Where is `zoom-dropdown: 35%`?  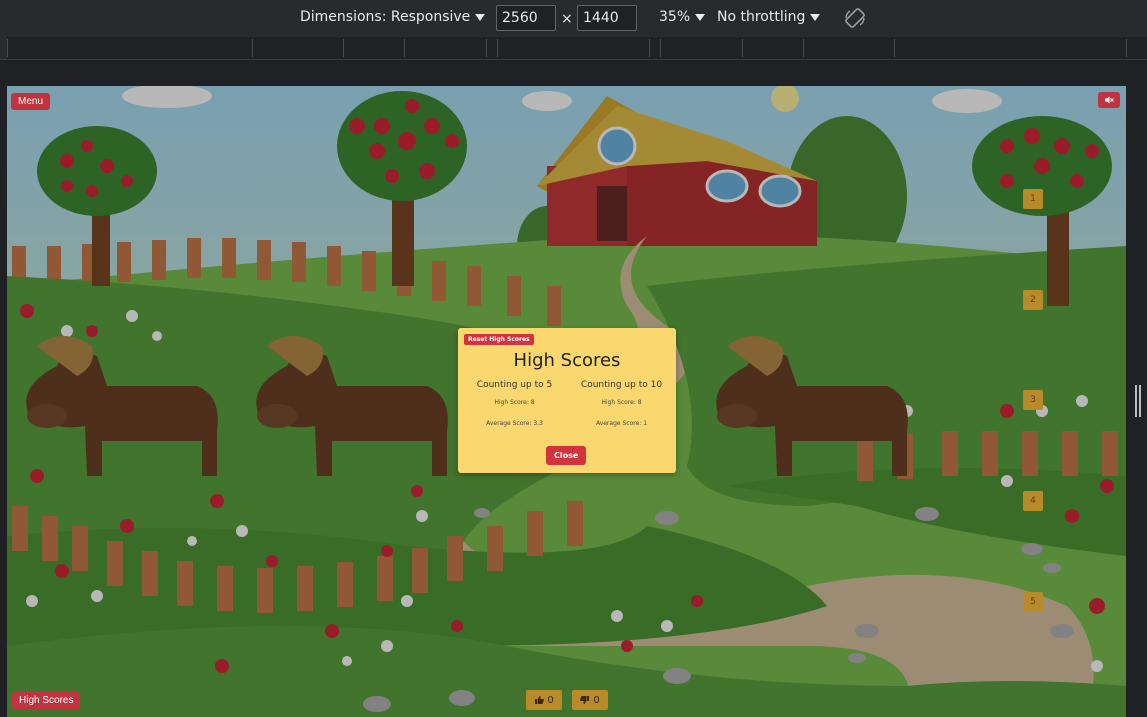
zoom-dropdown: 35% is located at coordinates (682, 17).